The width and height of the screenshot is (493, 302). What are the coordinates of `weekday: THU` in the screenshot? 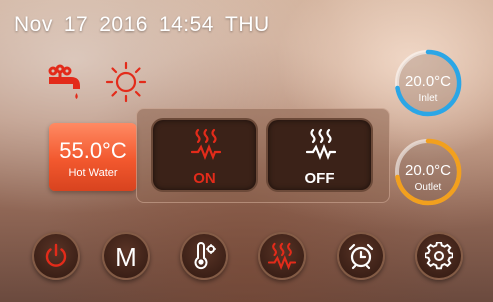 It's located at (247, 24).